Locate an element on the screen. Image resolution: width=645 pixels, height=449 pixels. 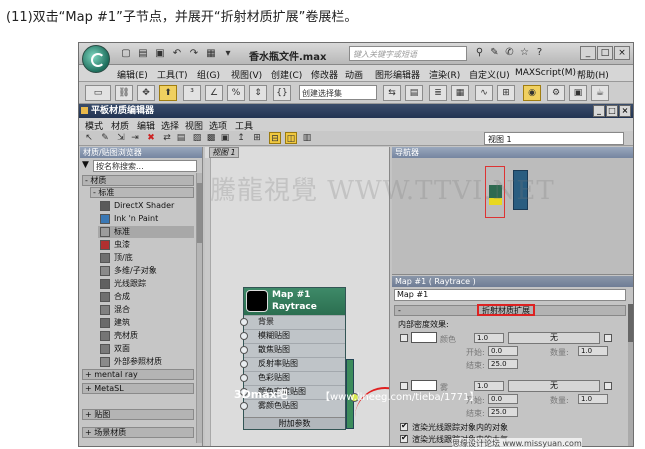
refraction-extension-rollout: - 折射材质扩展 is located at coordinates (510, 310).